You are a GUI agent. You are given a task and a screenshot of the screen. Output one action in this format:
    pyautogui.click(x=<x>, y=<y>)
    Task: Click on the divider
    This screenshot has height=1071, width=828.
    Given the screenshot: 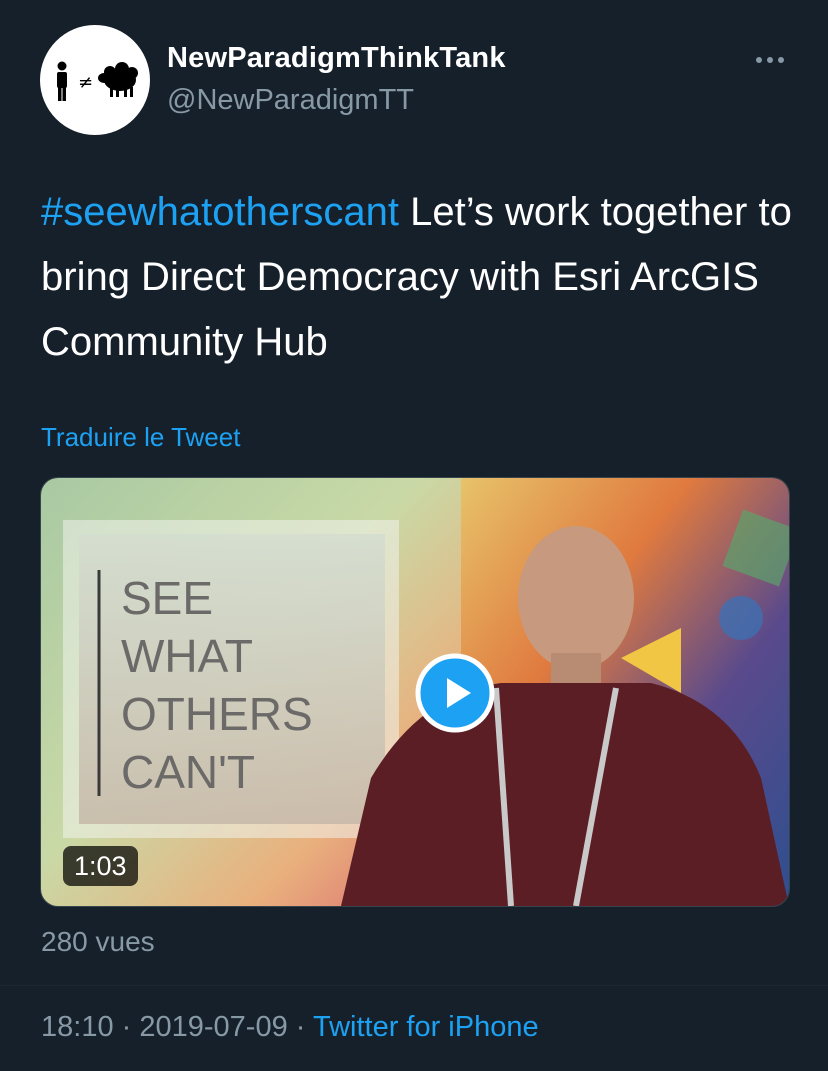 What is the action you would take?
    pyautogui.click(x=414, y=985)
    